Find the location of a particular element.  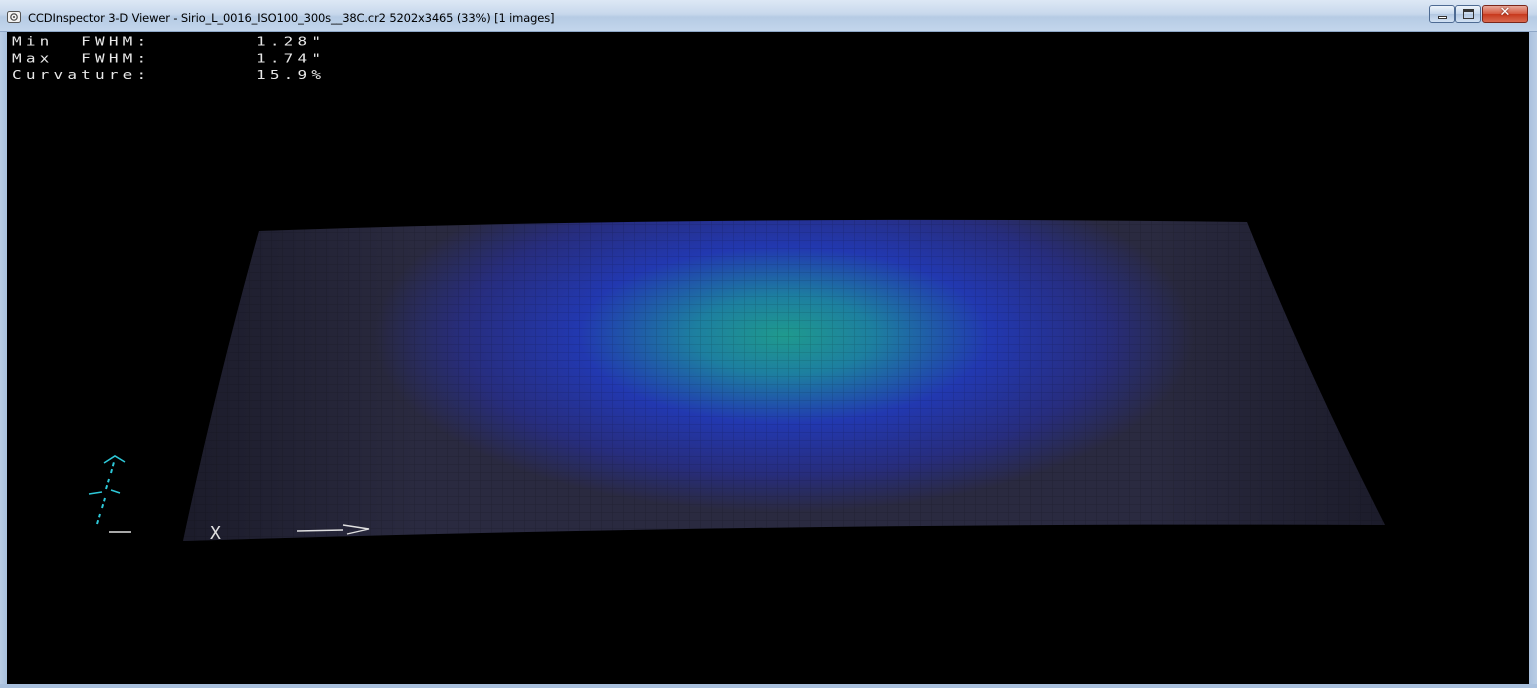

caption-buttons: ✕ is located at coordinates (1478, 15).